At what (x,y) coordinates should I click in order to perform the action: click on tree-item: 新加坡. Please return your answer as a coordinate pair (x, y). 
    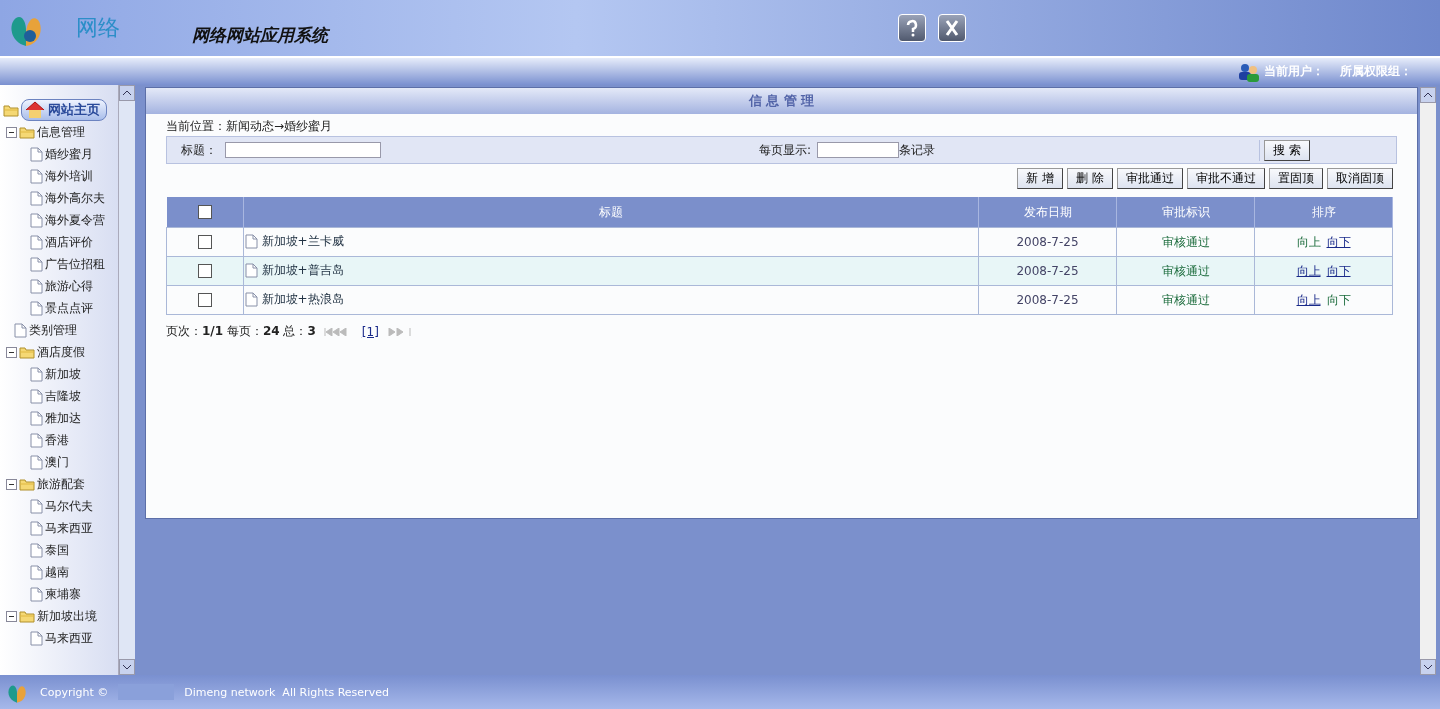
    Looking at the image, I should click on (63, 374).